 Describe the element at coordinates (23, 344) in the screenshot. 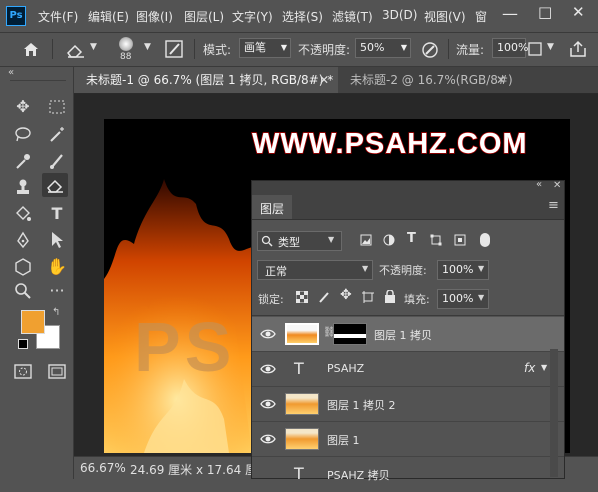

I see `default-colors-icon` at that location.